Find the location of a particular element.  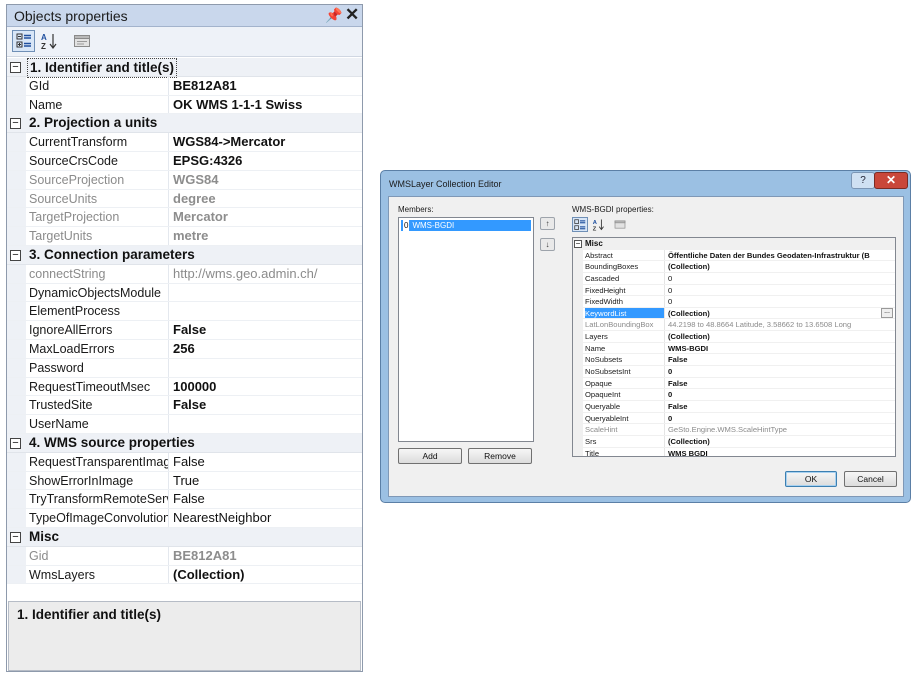

property-row: WmsLayers (Collection) is located at coordinates (184, 575).